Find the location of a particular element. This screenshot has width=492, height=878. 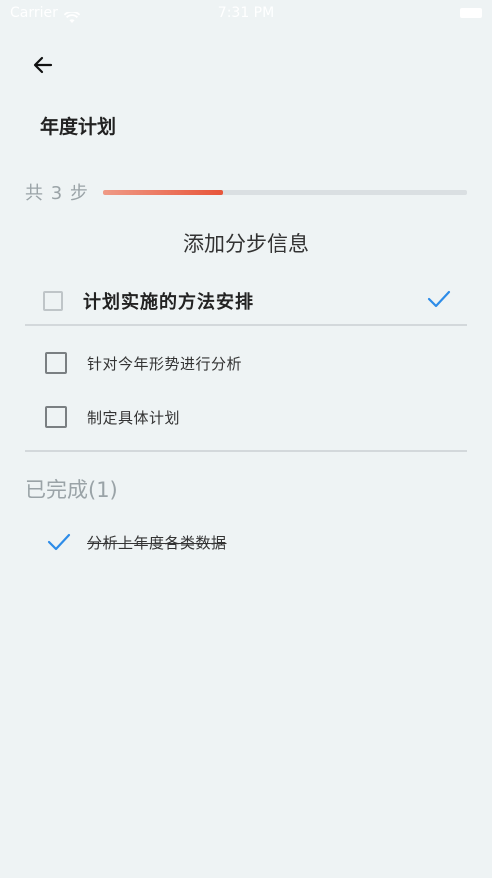

wifi-icon is located at coordinates (72, 15).